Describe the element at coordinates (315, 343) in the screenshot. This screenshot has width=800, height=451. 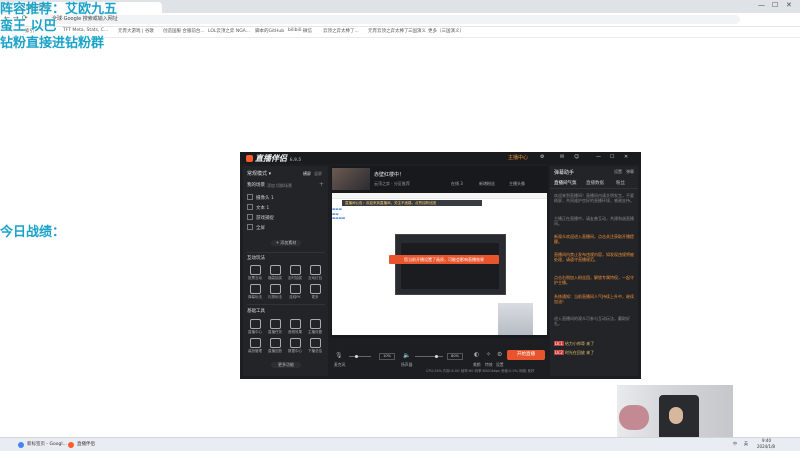
I see `summary-icon` at that location.